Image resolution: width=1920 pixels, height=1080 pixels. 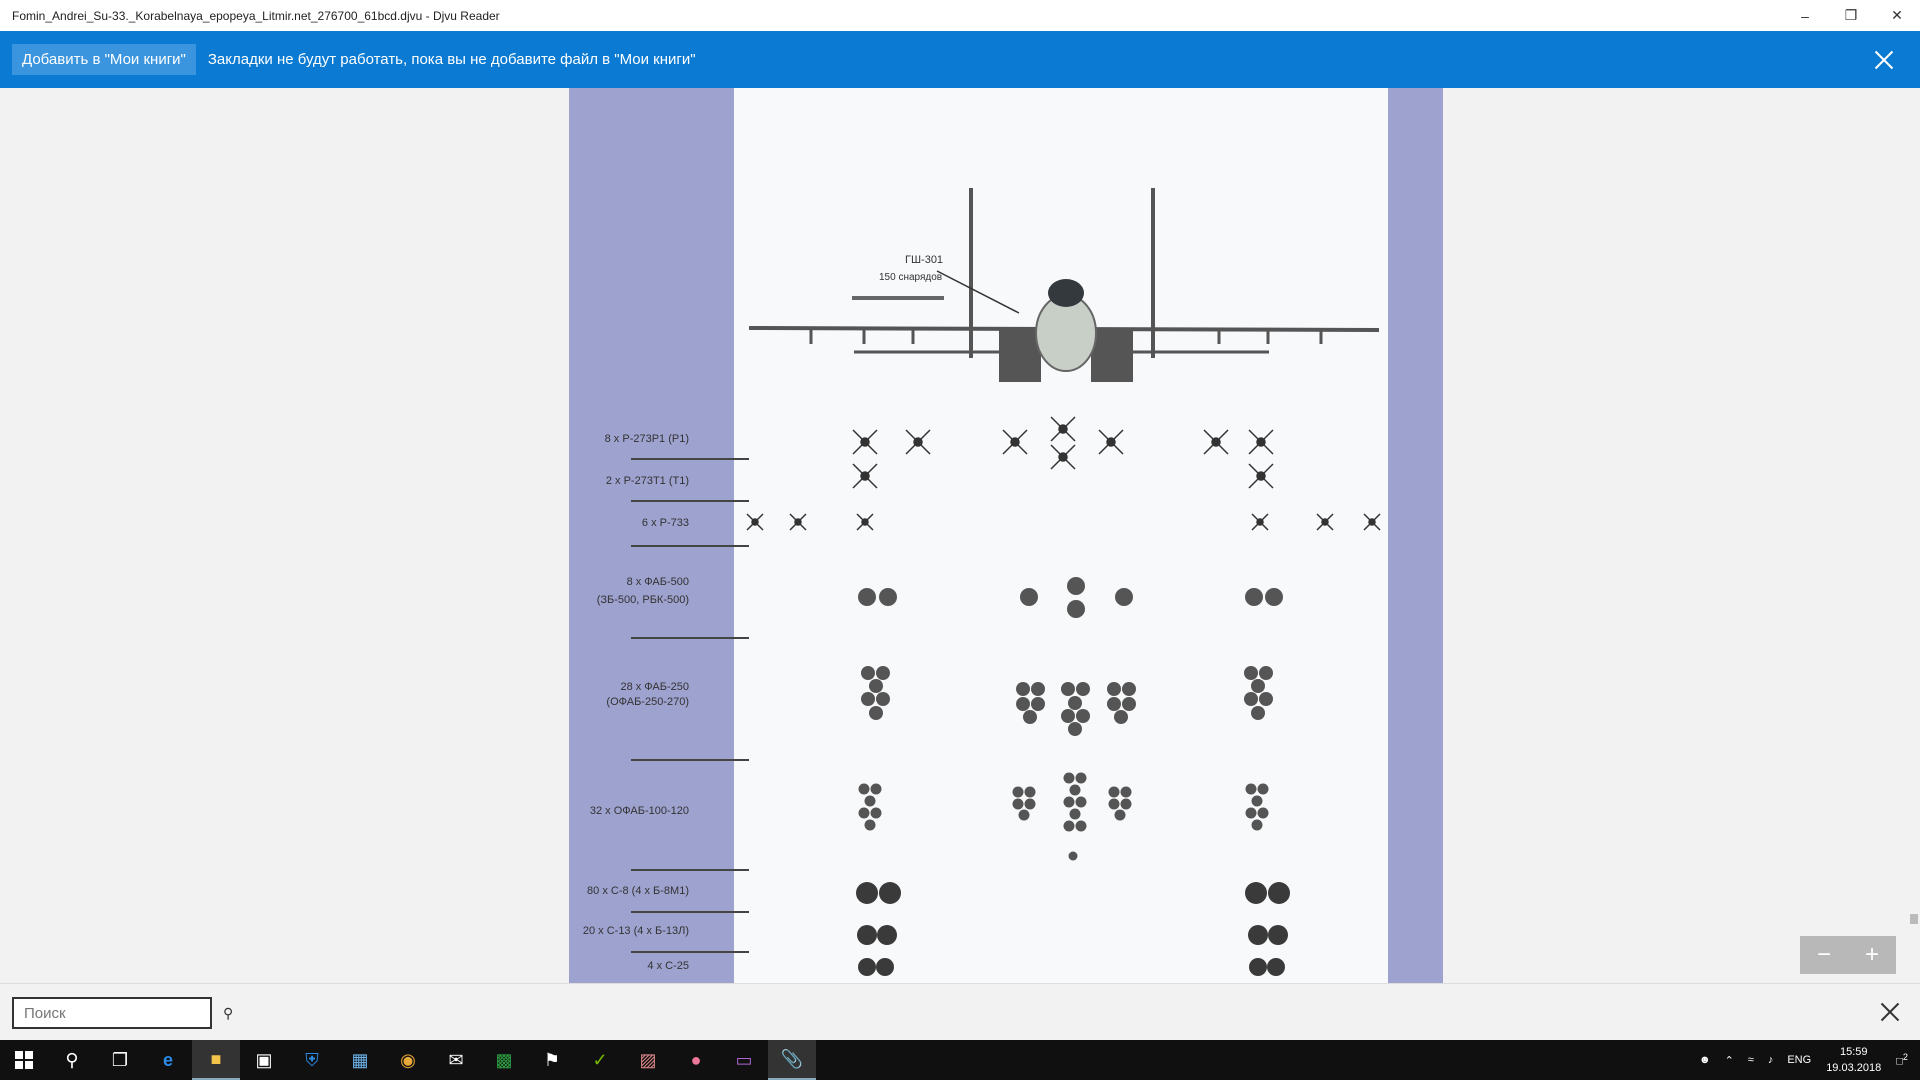 What do you see at coordinates (1884, 60) in the screenshot?
I see `close-icon` at bounding box center [1884, 60].